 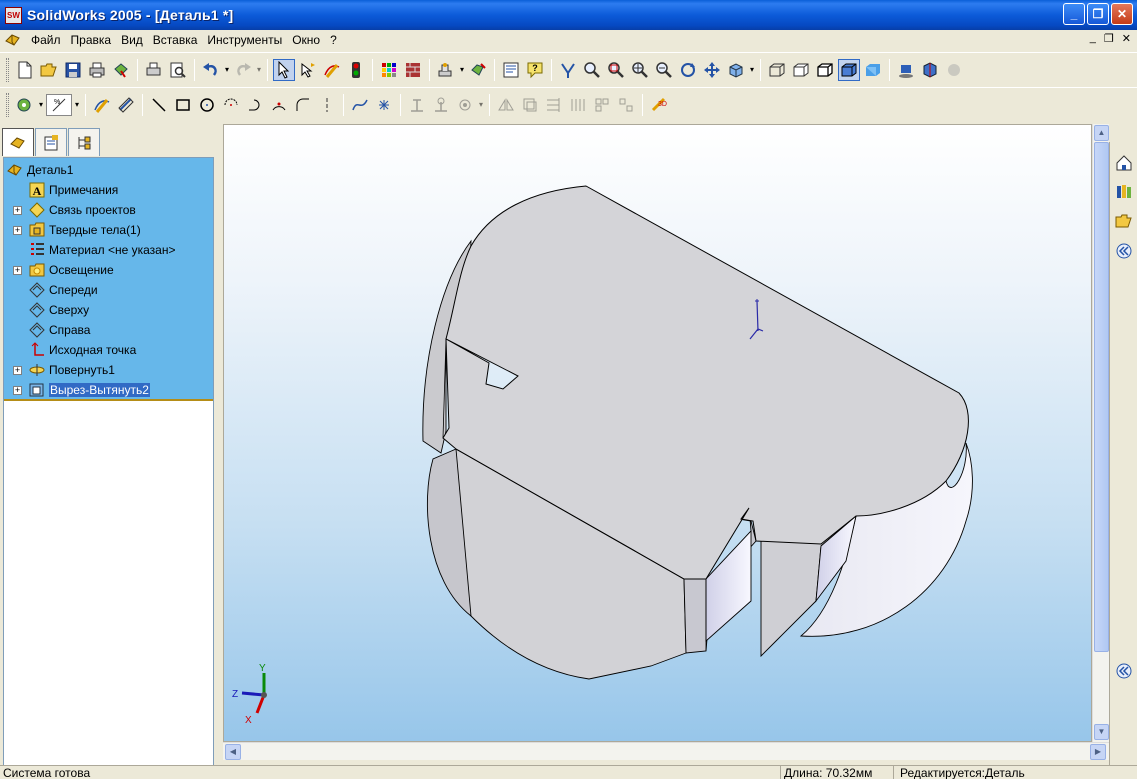 What do you see at coordinates (602, 105) in the screenshot?
I see `linear-pattern-icon` at bounding box center [602, 105].